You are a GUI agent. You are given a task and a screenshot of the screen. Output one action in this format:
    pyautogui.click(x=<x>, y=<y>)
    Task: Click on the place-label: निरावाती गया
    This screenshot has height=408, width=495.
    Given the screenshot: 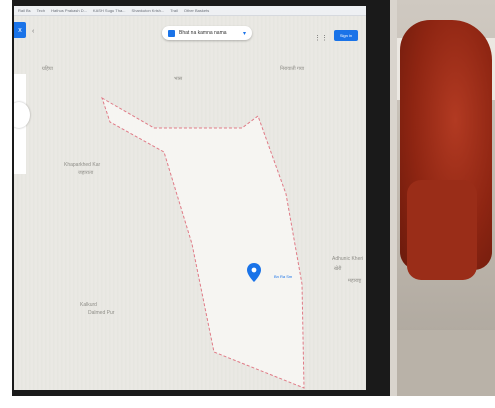 What is the action you would take?
    pyautogui.click(x=292, y=69)
    